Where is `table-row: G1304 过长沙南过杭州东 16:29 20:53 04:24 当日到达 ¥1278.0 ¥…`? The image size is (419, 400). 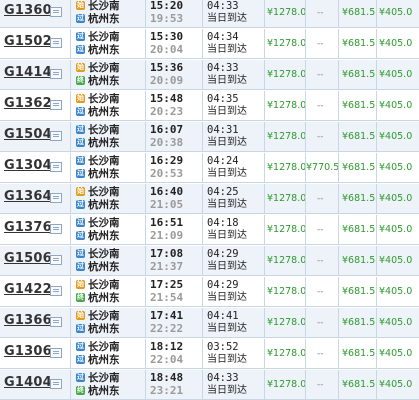
table-row: G1304 过长沙南过杭州东 16:29 20:53 04:24 当日到达 ¥1278.0 ¥… is located at coordinates (209, 168).